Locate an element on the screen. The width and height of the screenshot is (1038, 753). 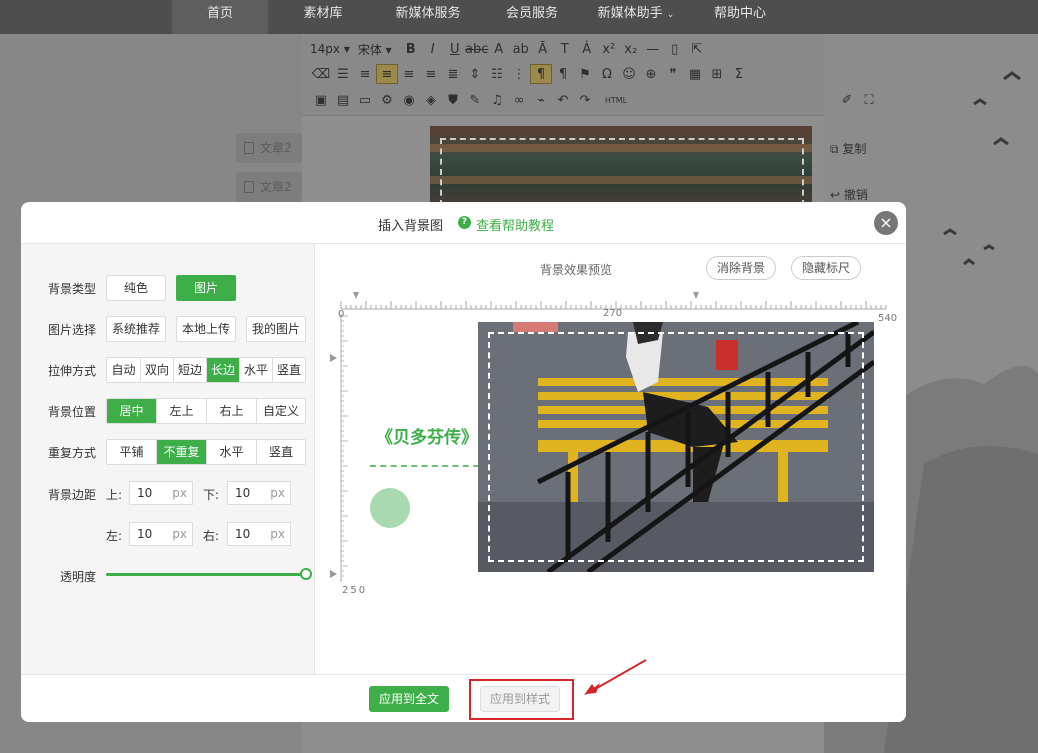
unlink-icon: ⌁ is located at coordinates (541, 100).